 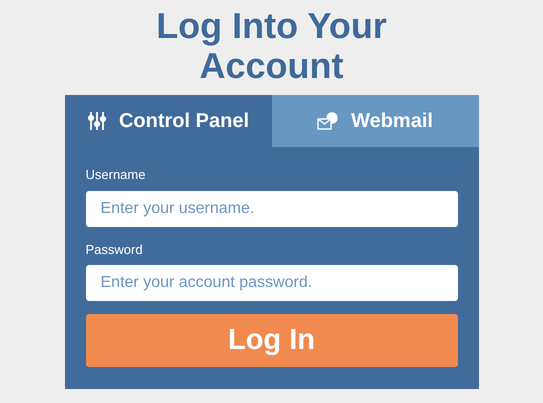 What do you see at coordinates (272, 283) in the screenshot?
I see `input-field: Enter your account password.` at bounding box center [272, 283].